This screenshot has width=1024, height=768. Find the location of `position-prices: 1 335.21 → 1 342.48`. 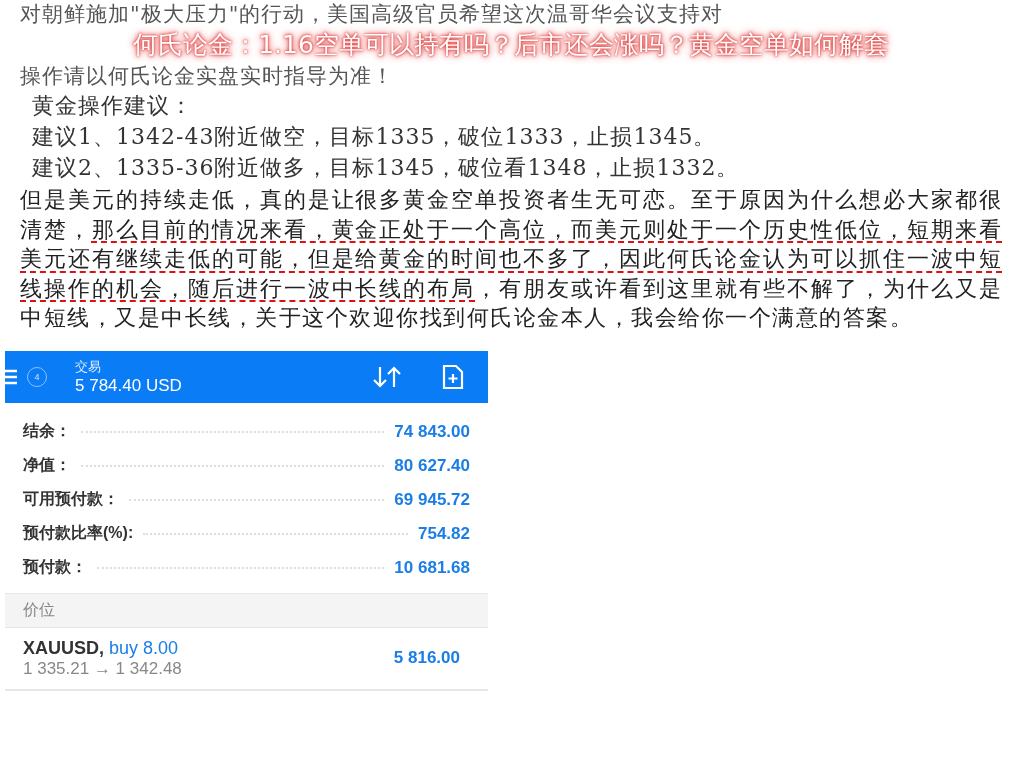

position-prices: 1 335.21 → 1 342.48 is located at coordinates (103, 668).